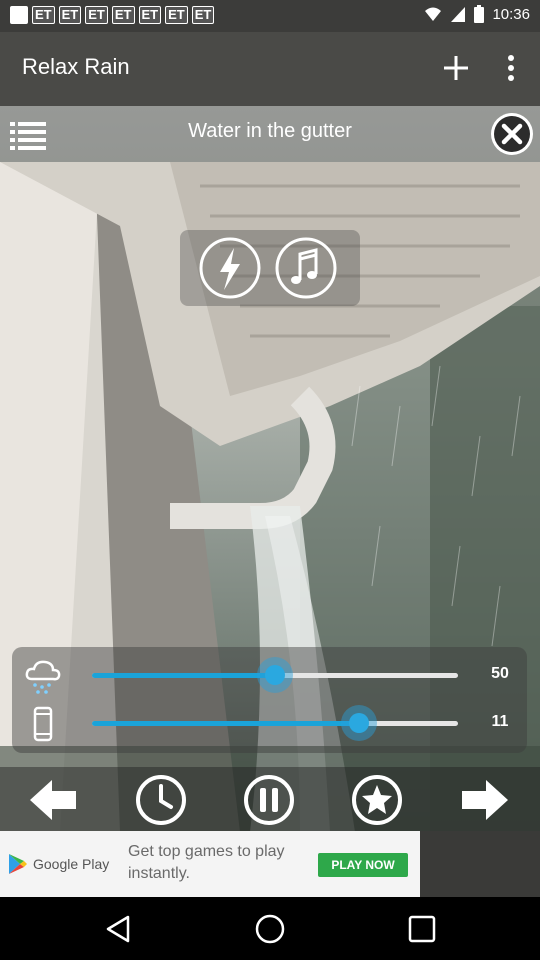 The image size is (540, 960). I want to click on rain-volume-thumb, so click(275, 675).